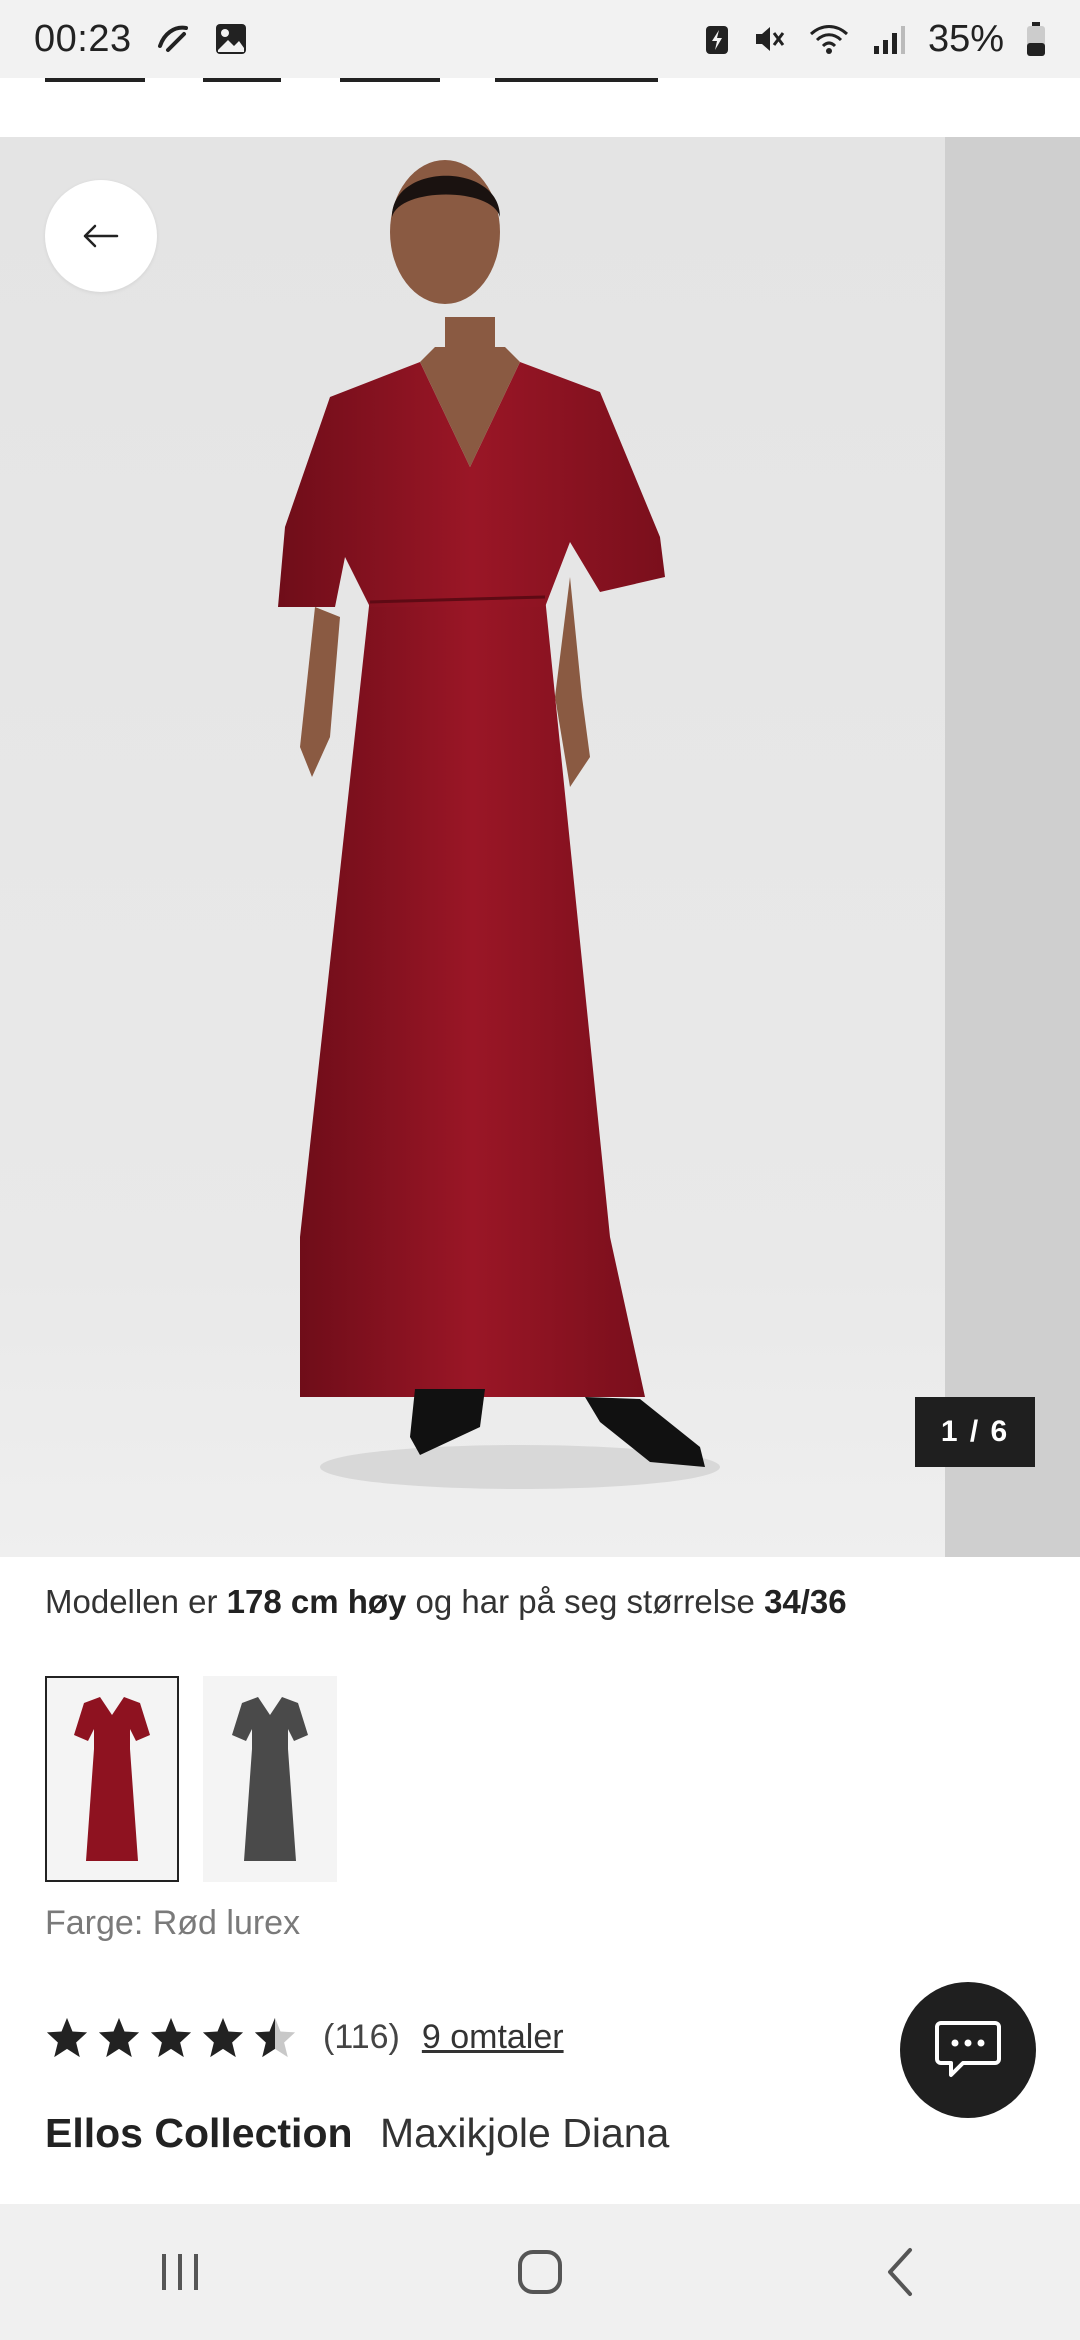  I want to click on recent-apps-icon, so click(180, 2272).